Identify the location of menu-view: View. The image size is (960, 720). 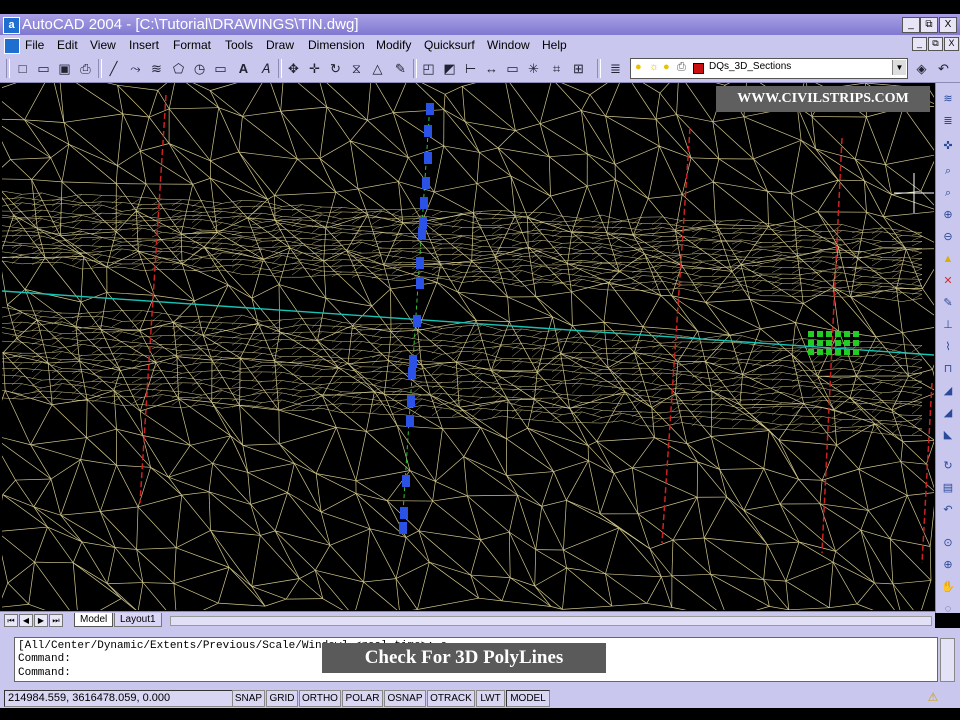
(103, 45).